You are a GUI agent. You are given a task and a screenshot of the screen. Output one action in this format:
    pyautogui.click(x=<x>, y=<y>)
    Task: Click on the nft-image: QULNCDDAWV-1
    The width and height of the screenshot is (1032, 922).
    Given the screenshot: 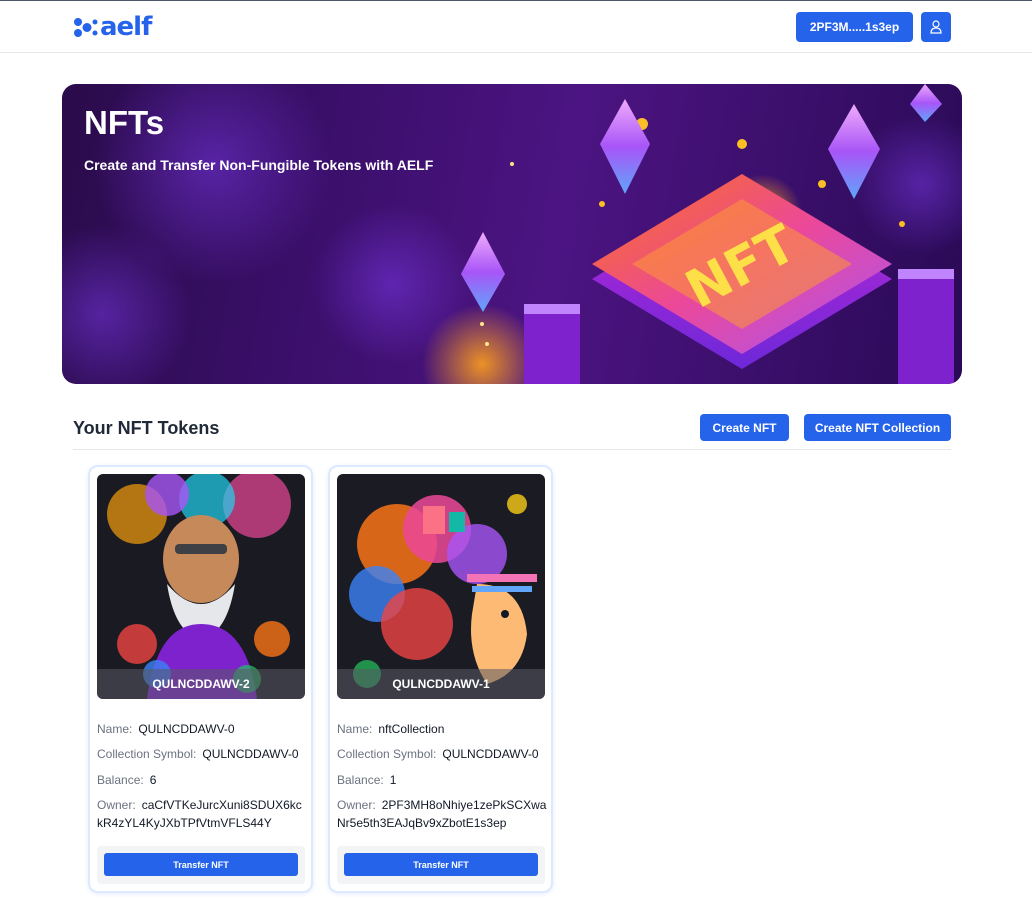 What is the action you would take?
    pyautogui.click(x=441, y=586)
    